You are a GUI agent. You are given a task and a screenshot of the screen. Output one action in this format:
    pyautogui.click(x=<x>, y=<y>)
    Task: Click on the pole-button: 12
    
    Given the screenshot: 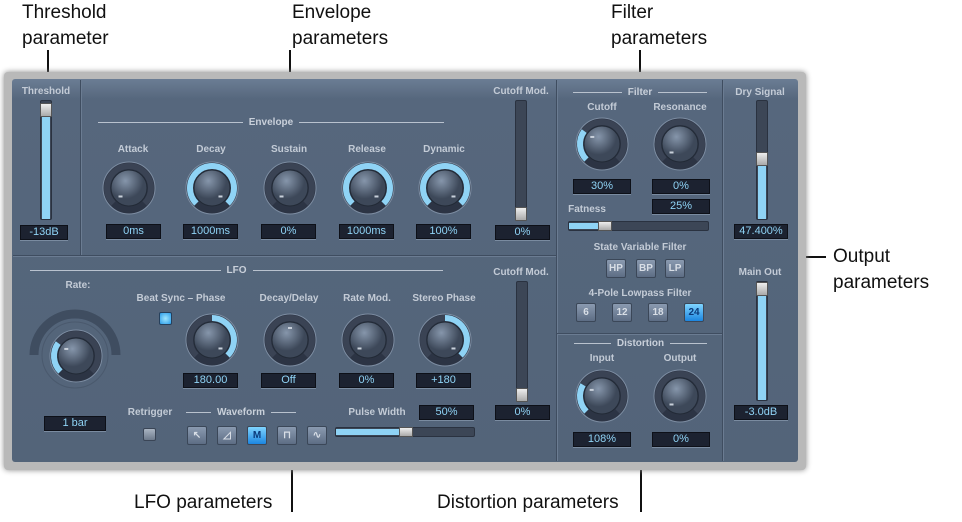 What is the action you would take?
    pyautogui.click(x=622, y=312)
    